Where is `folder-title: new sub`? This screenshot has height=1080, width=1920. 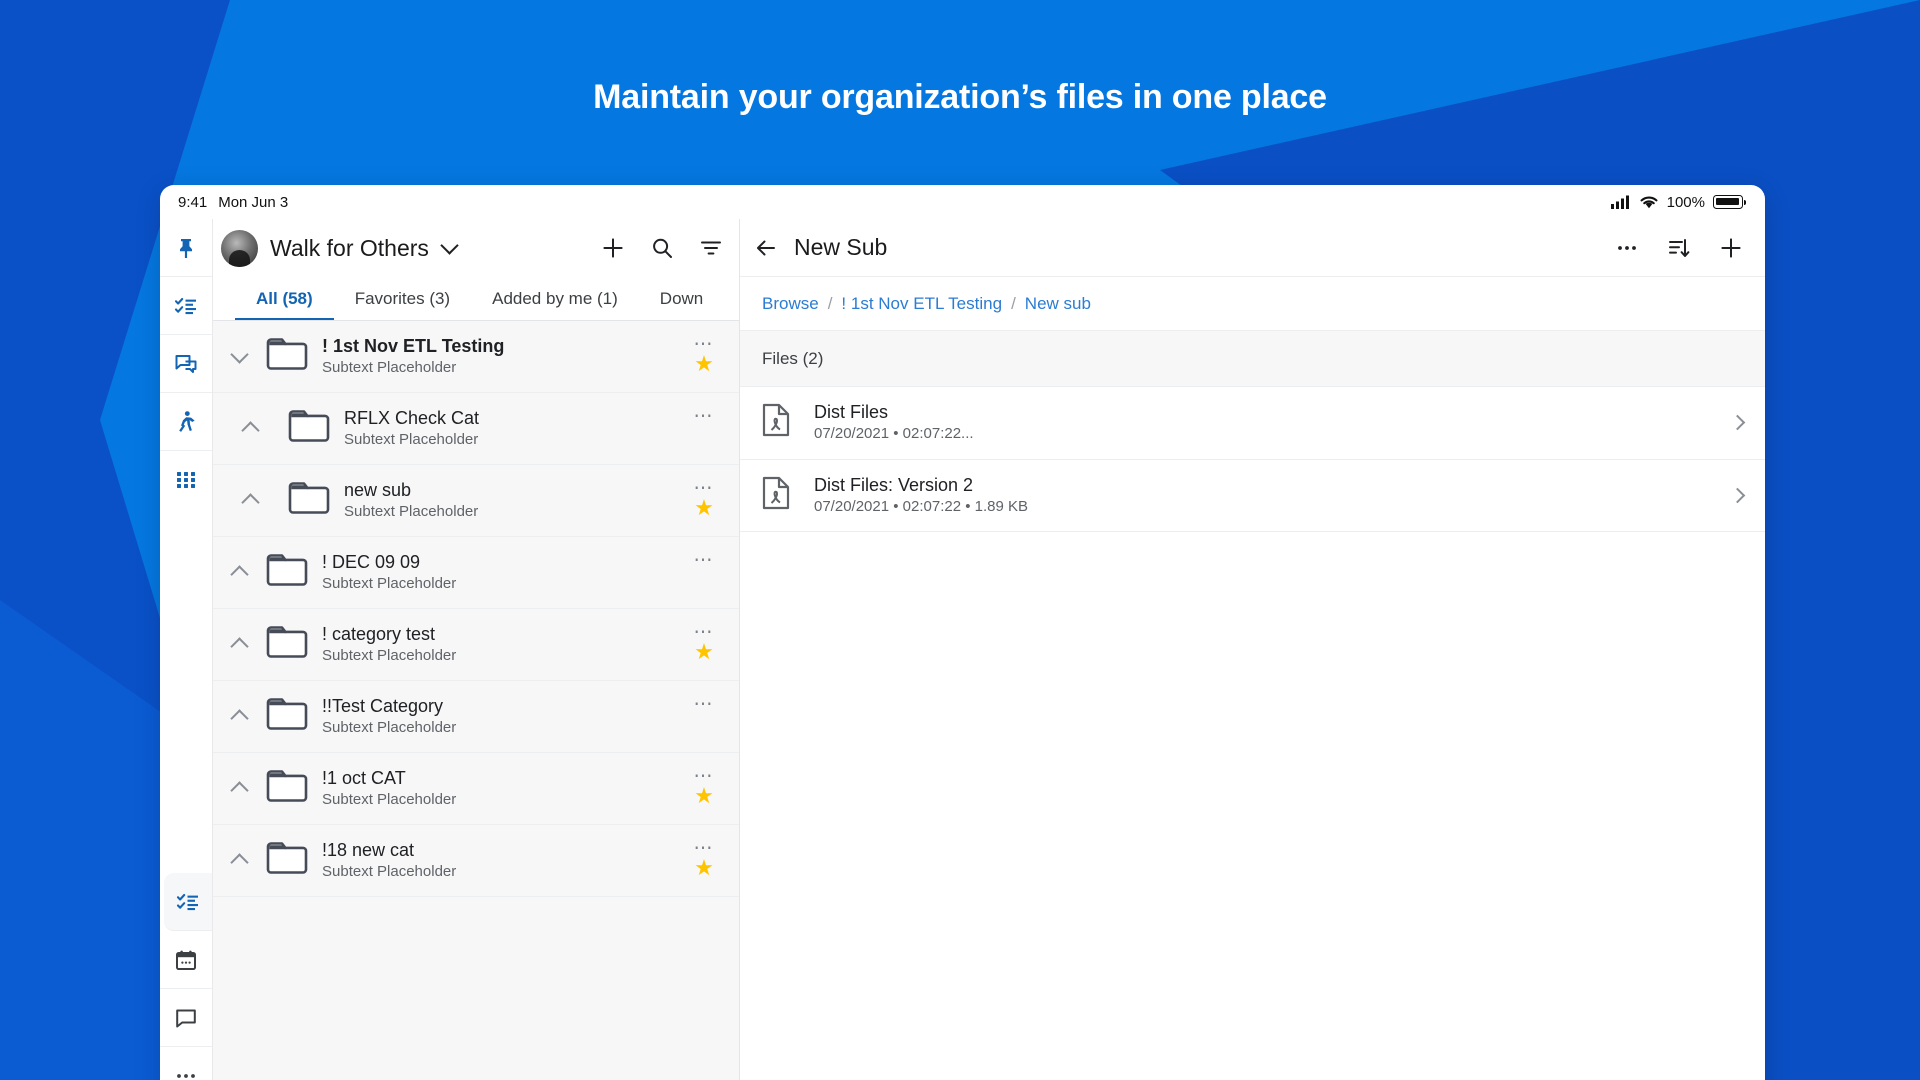 folder-title: new sub is located at coordinates (378, 490).